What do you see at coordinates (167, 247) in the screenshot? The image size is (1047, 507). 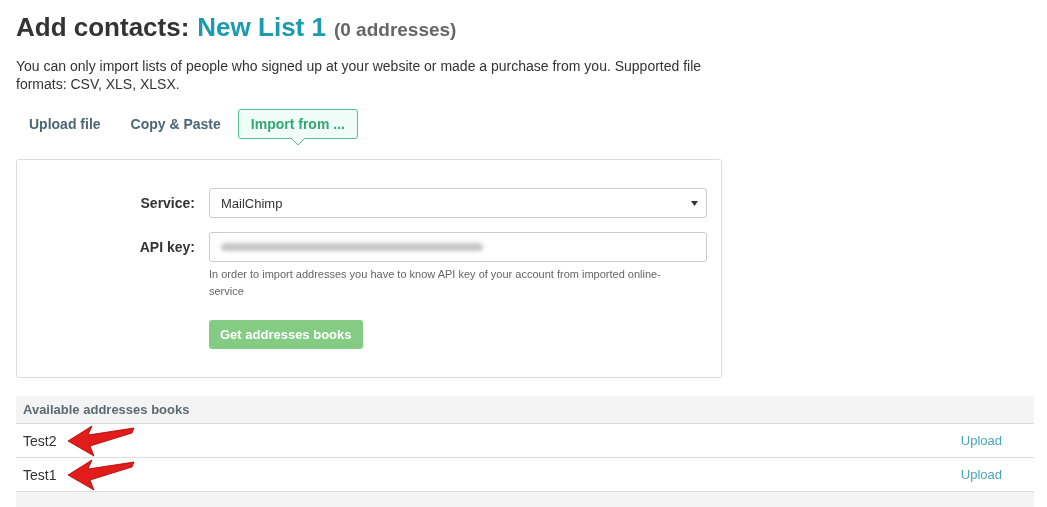 I see `field-label: API key:` at bounding box center [167, 247].